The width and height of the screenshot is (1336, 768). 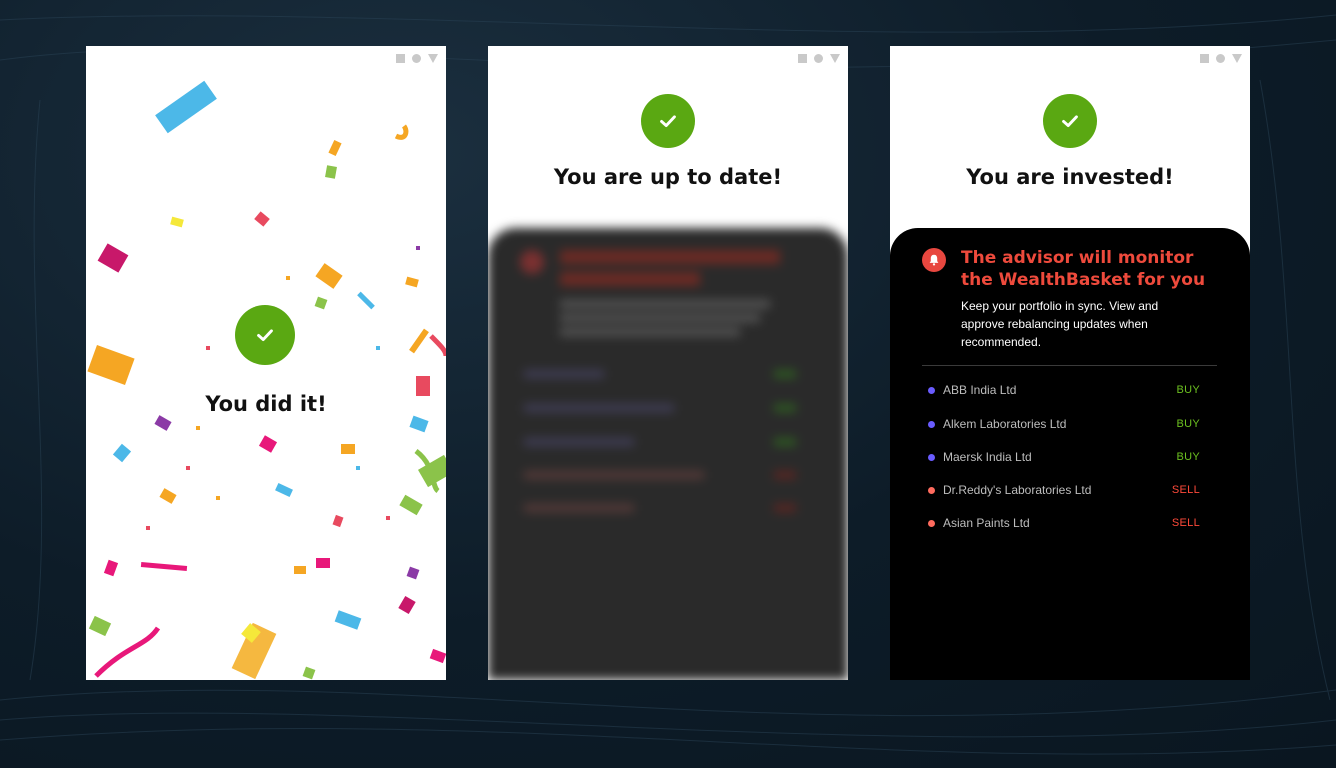 I want to click on stock-name: Dr.Reddy's Laboratories Ltd, so click(x=1017, y=490).